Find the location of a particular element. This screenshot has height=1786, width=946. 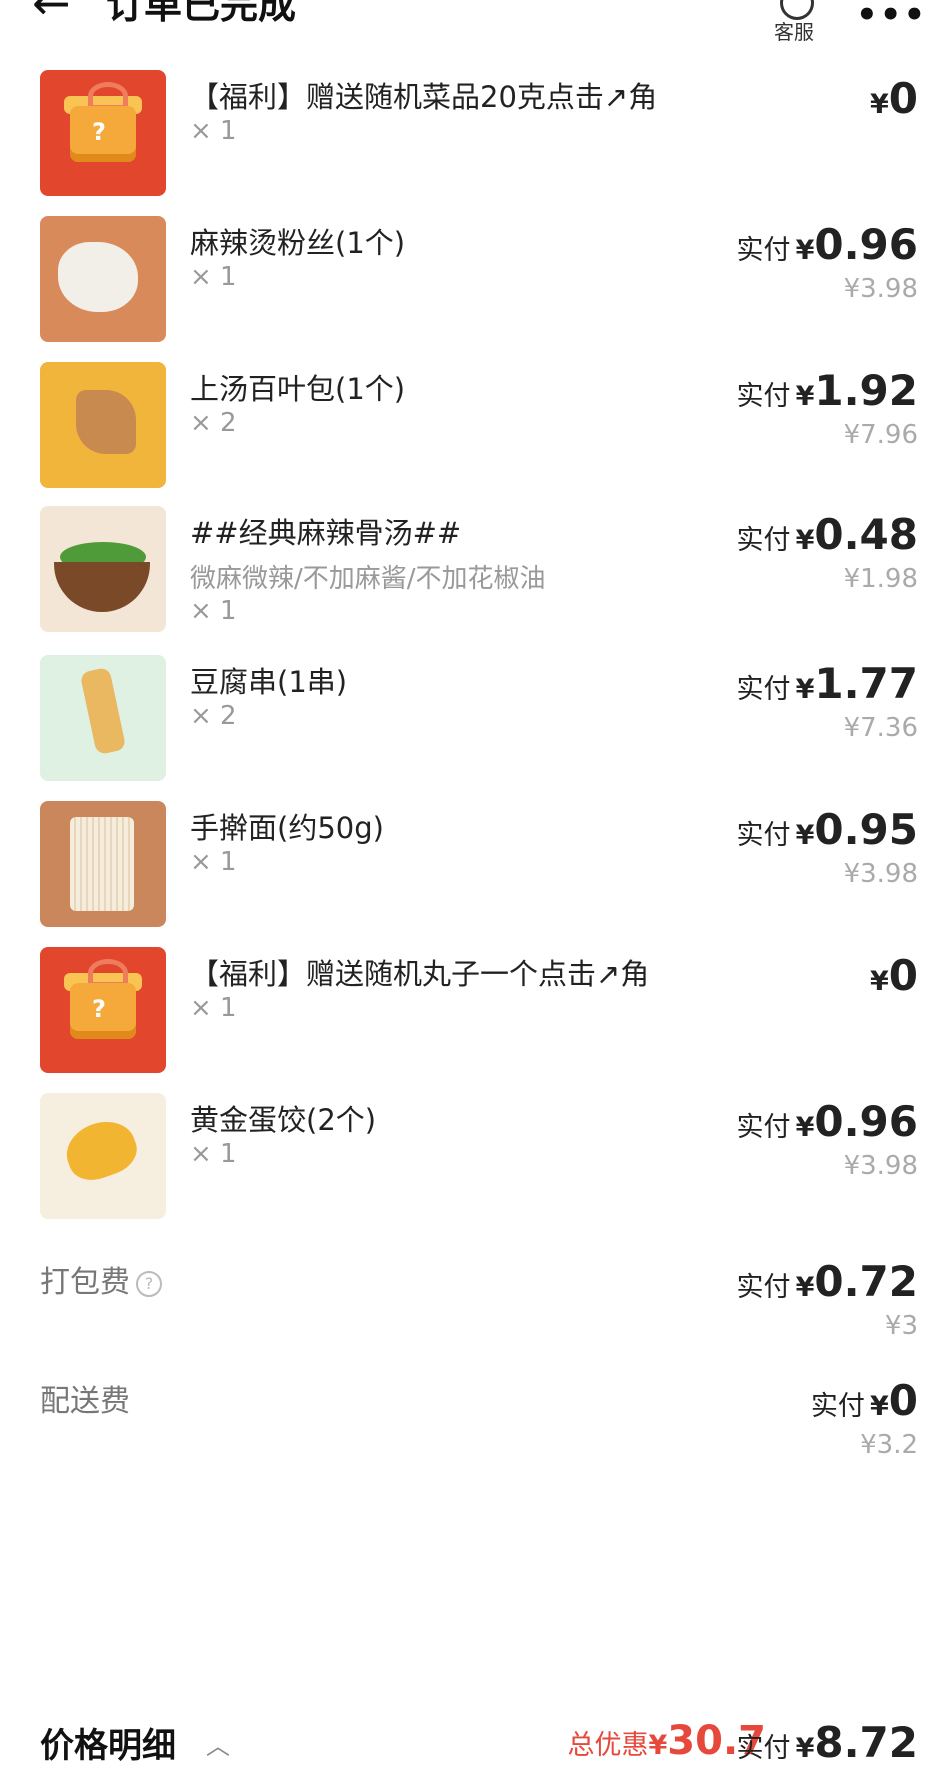

arrow-left-icon: ← is located at coordinates (51, 13).